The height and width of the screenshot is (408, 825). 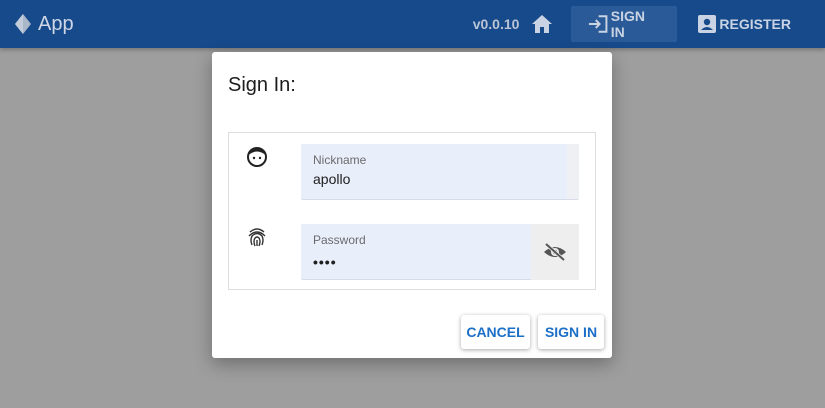 What do you see at coordinates (413, 179) in the screenshot?
I see `nickname-input: apollo` at bounding box center [413, 179].